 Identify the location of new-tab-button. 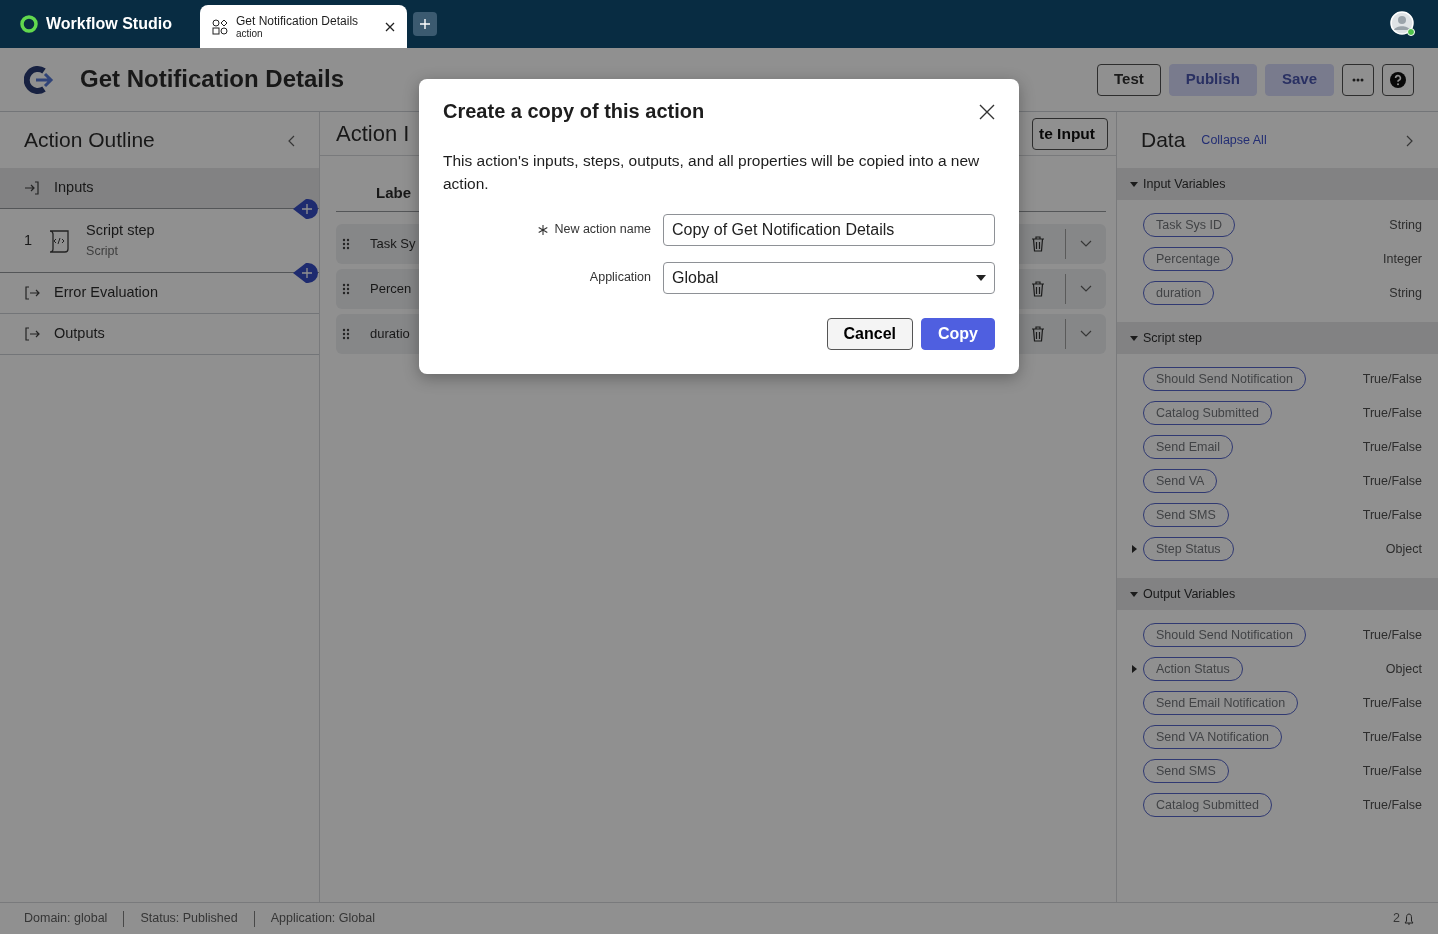
(425, 24).